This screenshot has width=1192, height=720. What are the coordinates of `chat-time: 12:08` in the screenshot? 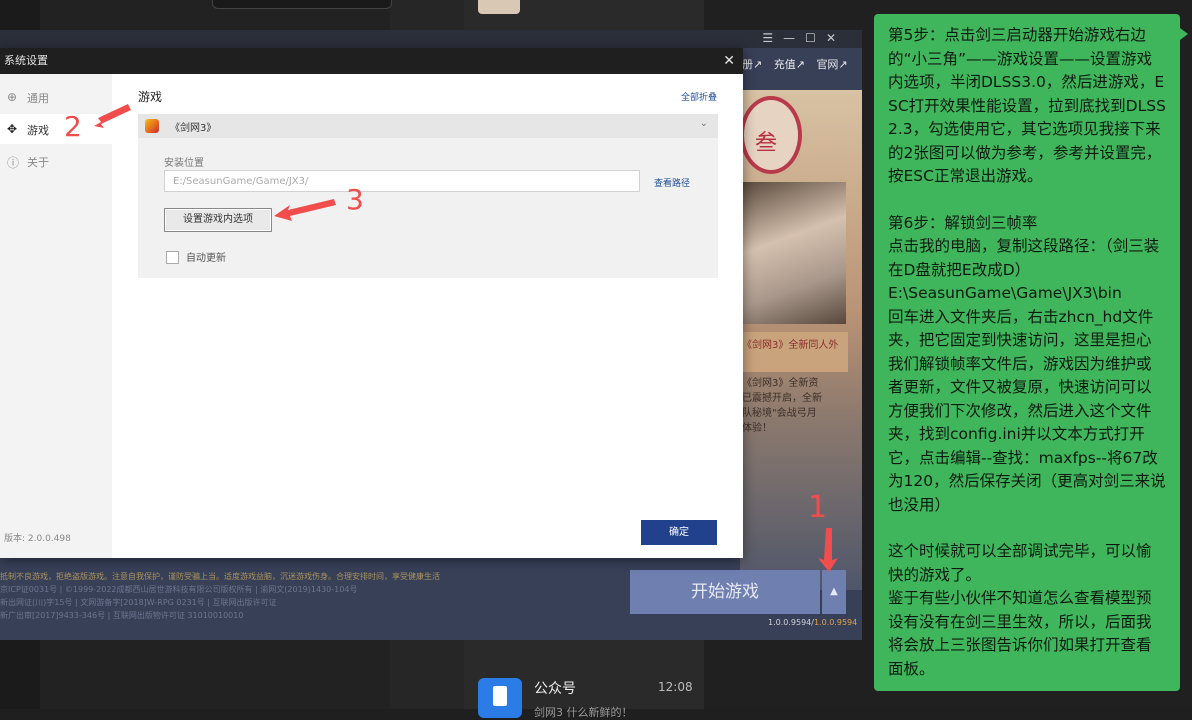 It's located at (675, 687).